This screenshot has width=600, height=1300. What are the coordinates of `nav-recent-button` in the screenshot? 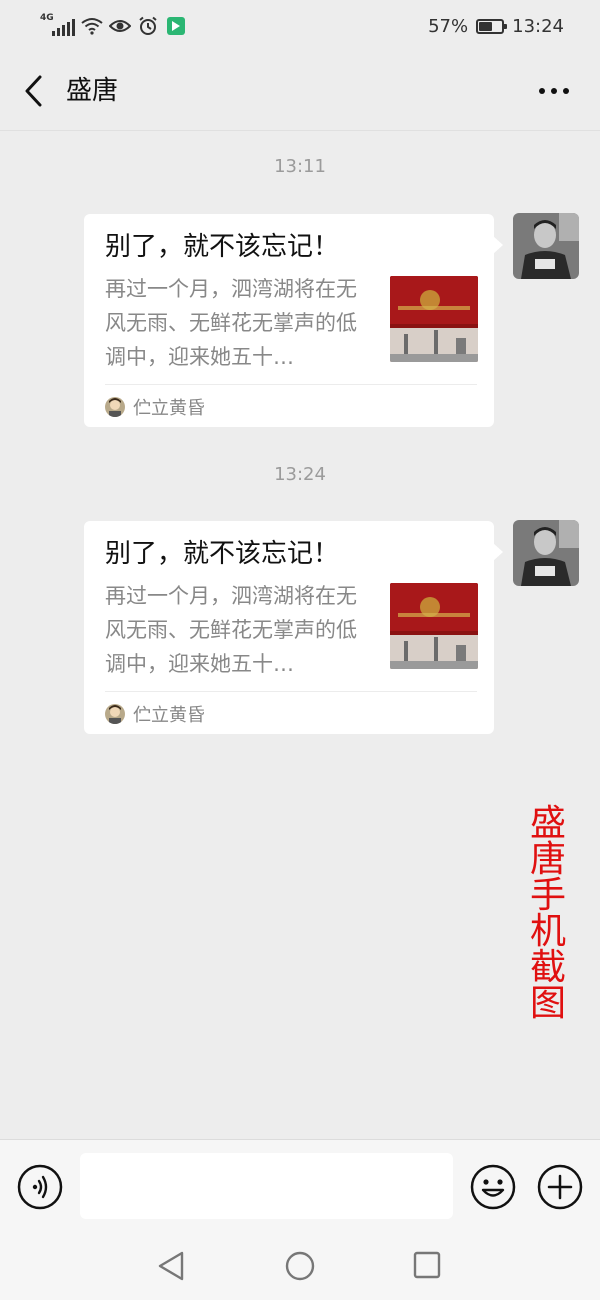 It's located at (427, 1265).